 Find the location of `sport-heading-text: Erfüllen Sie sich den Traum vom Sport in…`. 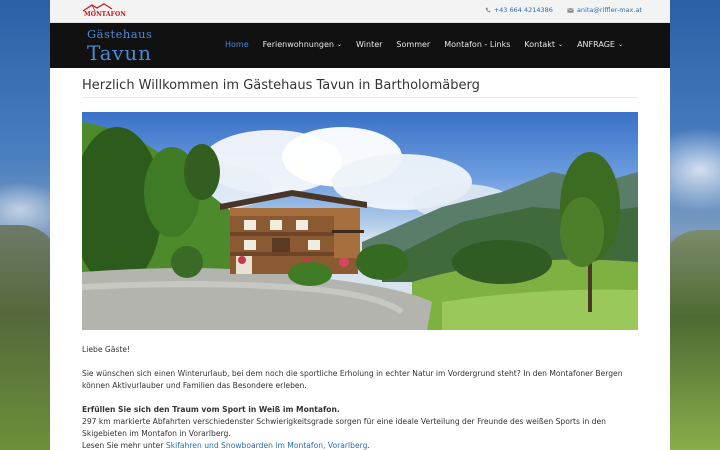

sport-heading-text: Erfüllen Sie sich den Traum vom Sport in… is located at coordinates (211, 409).